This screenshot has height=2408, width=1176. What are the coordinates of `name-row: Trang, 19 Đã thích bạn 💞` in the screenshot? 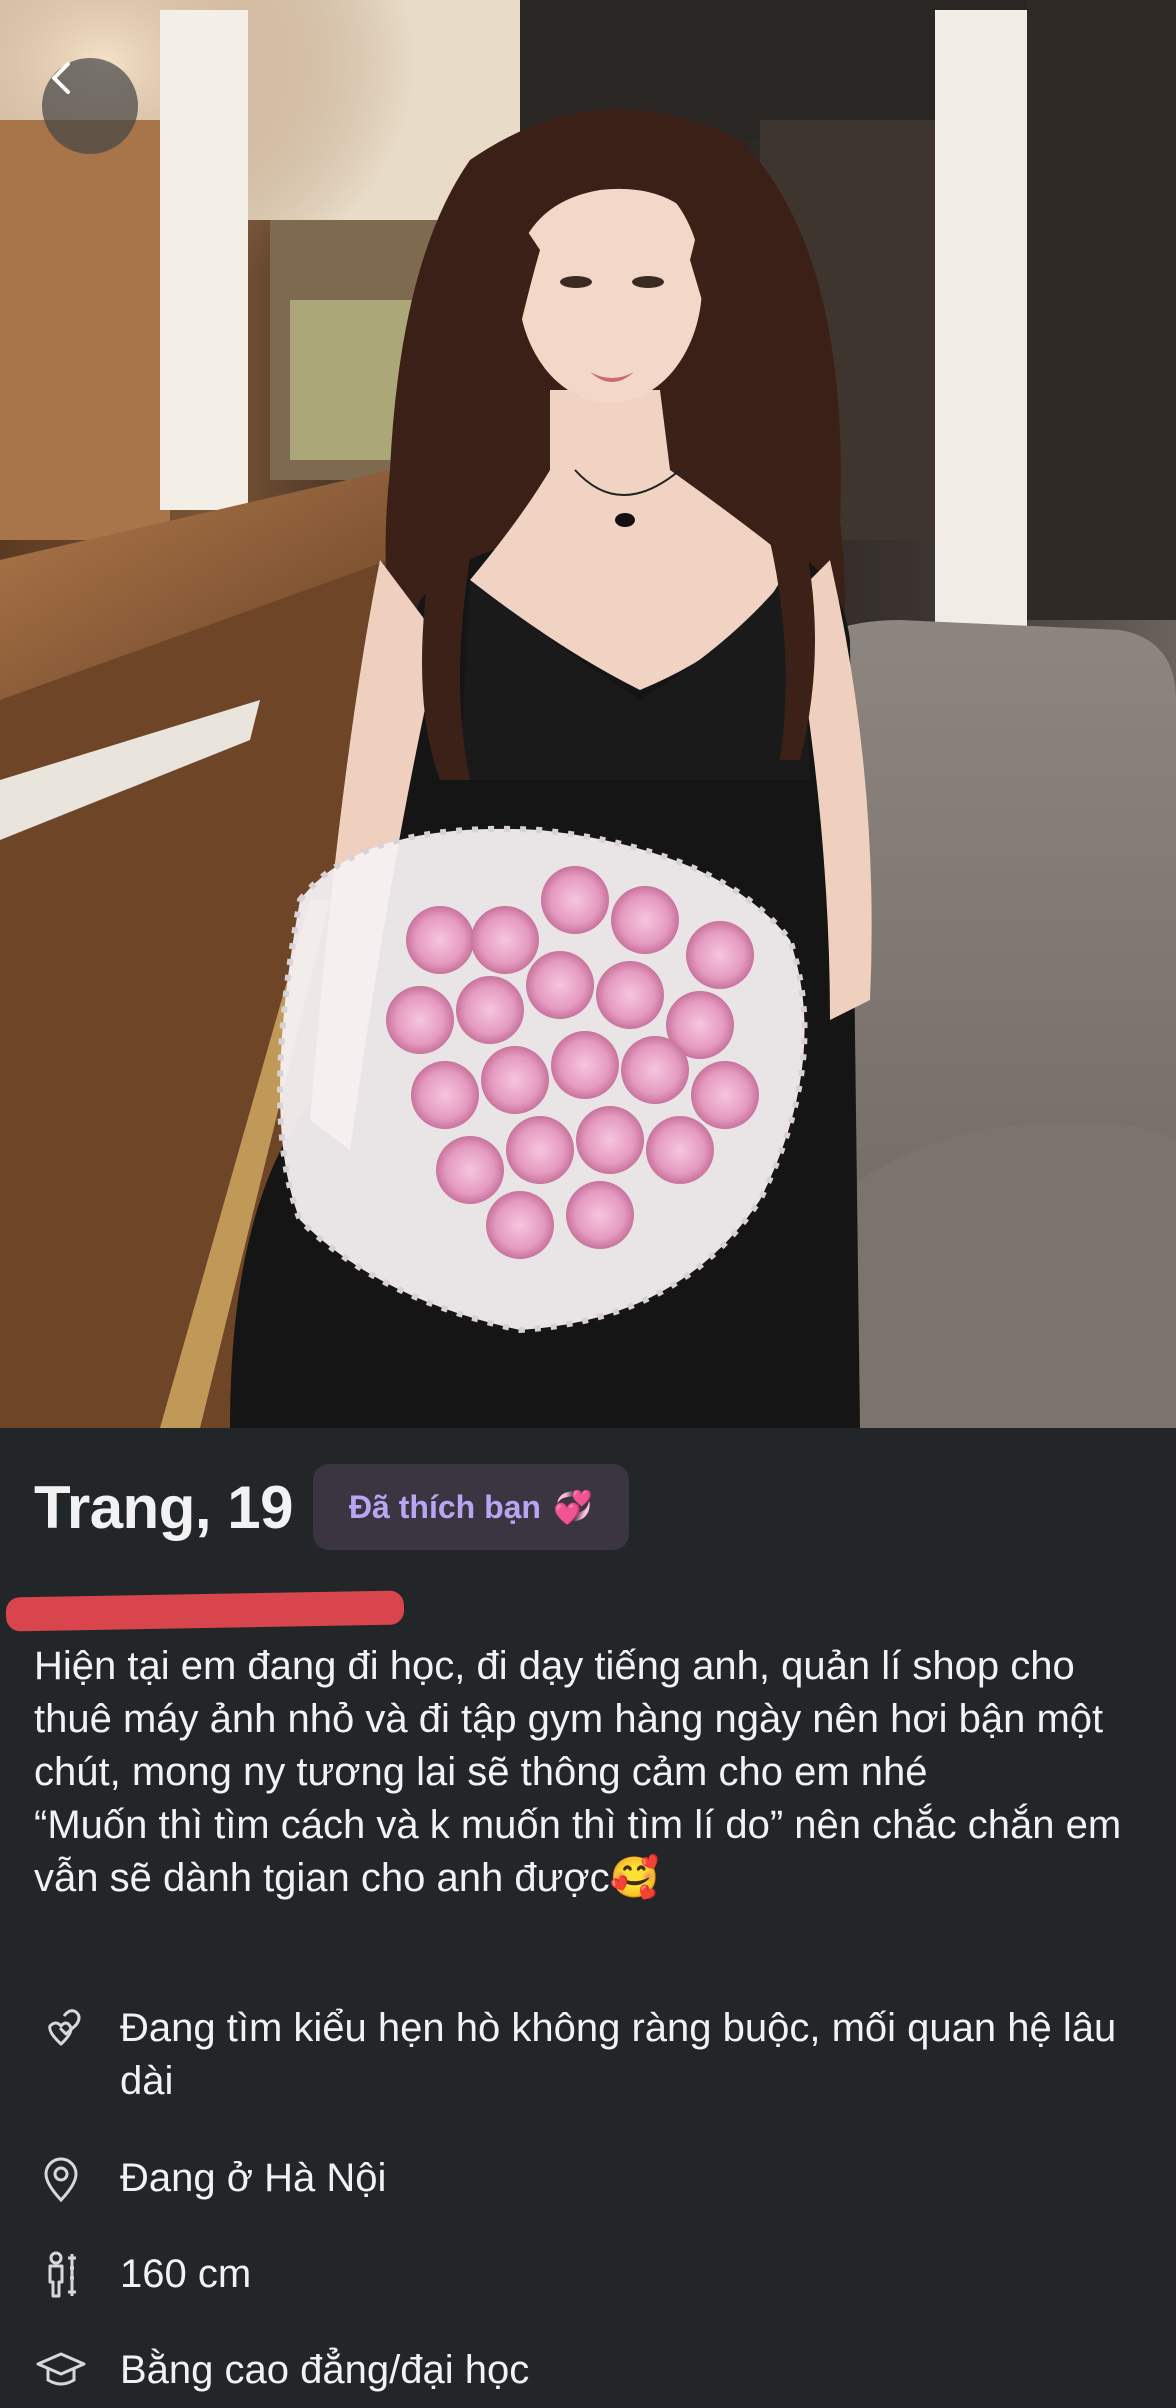 It's located at (331, 1507).